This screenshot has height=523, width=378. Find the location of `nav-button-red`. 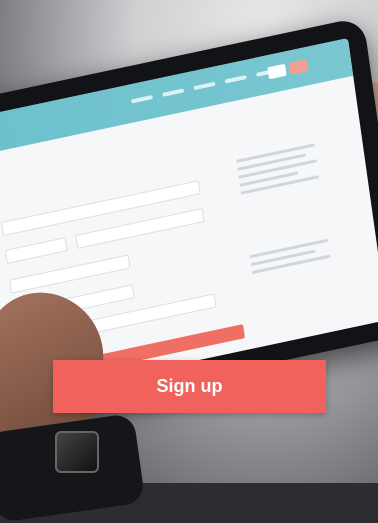

nav-button-red is located at coordinates (298, 67).